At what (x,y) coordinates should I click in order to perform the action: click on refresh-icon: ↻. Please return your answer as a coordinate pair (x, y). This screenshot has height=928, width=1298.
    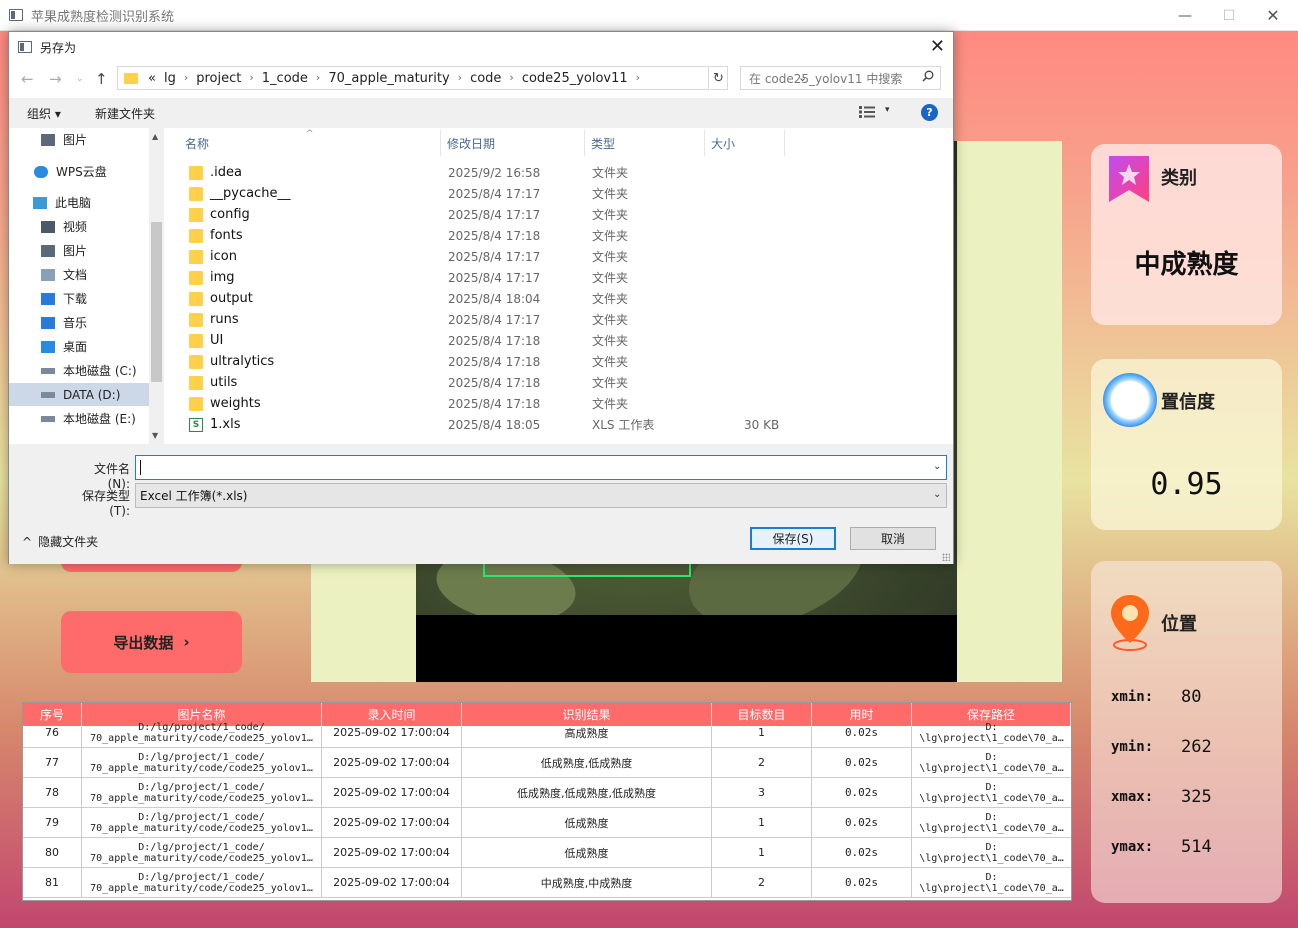
    Looking at the image, I should click on (719, 78).